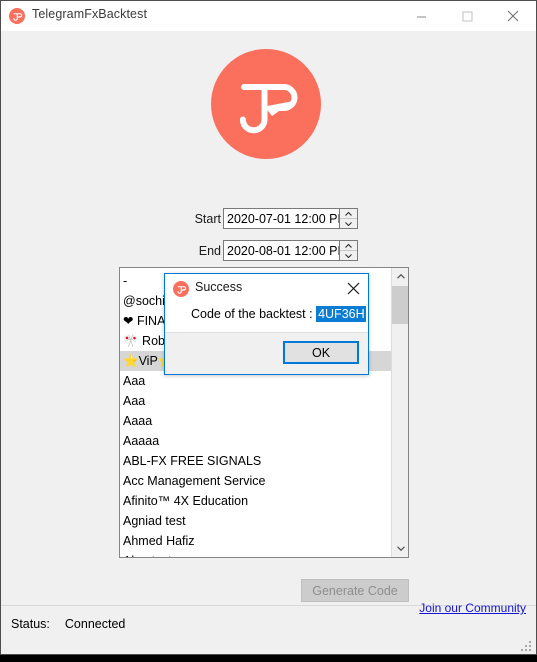 The image size is (537, 662). What do you see at coordinates (255, 481) in the screenshot?
I see `list-item: Acc Management Service` at bounding box center [255, 481].